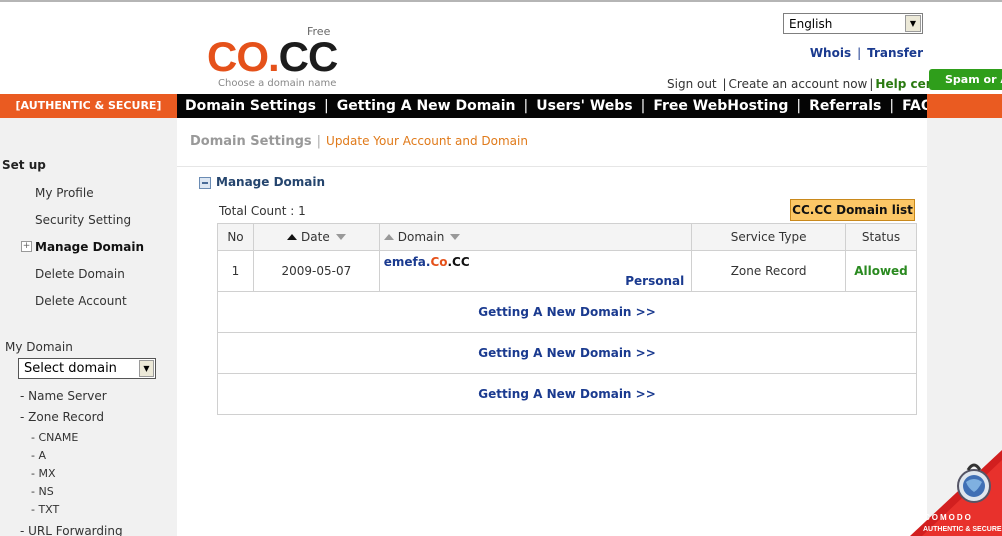 This screenshot has height=536, width=1002. What do you see at coordinates (316, 271) in the screenshot?
I see `cell-date: 2009-05-07` at bounding box center [316, 271].